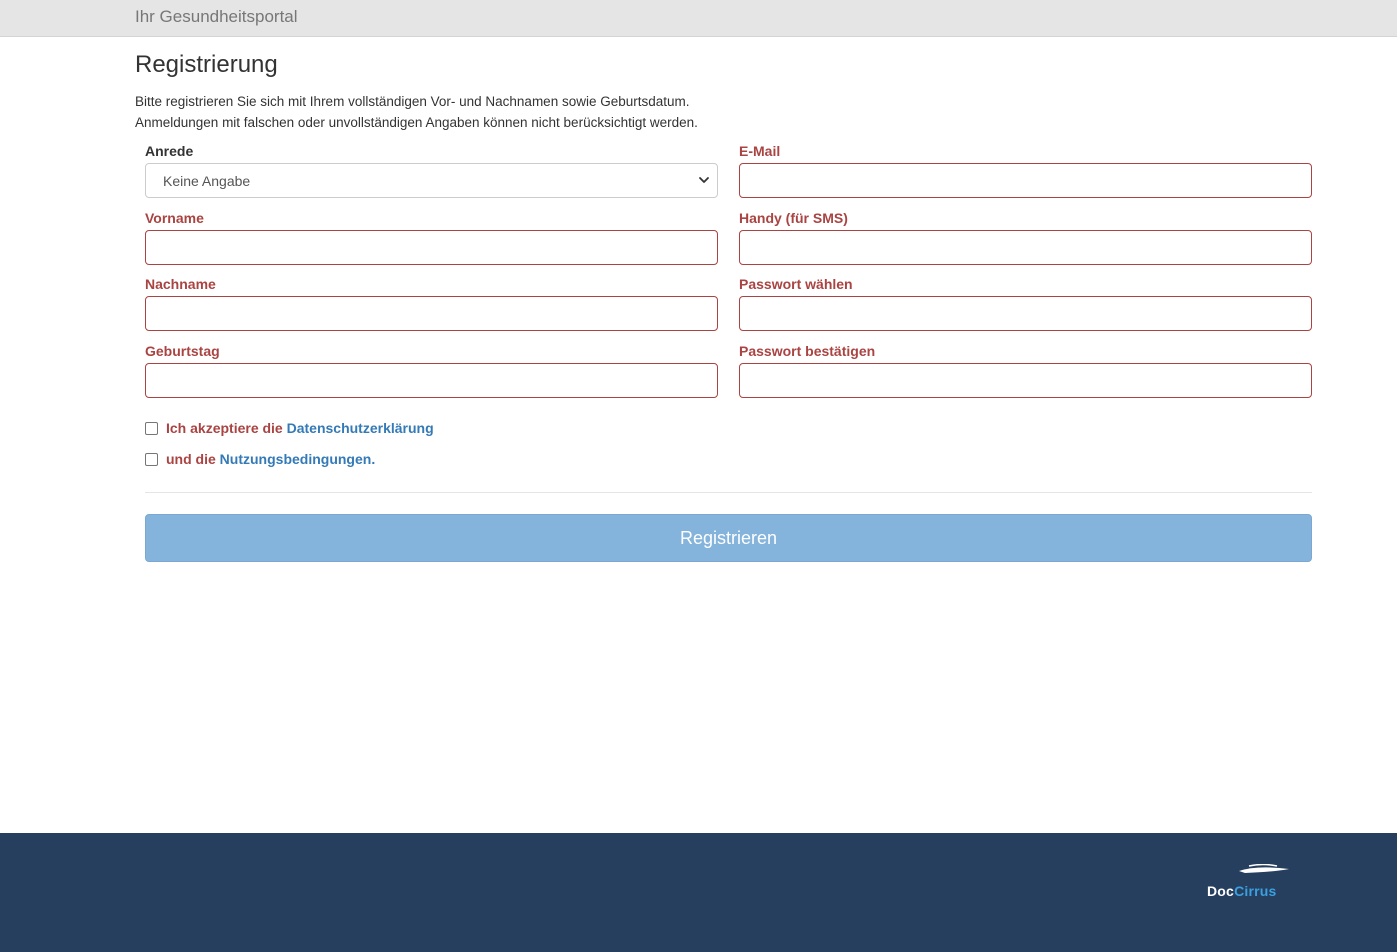 The image size is (1397, 952). What do you see at coordinates (151, 459) in the screenshot?
I see `terms-checkbox` at bounding box center [151, 459].